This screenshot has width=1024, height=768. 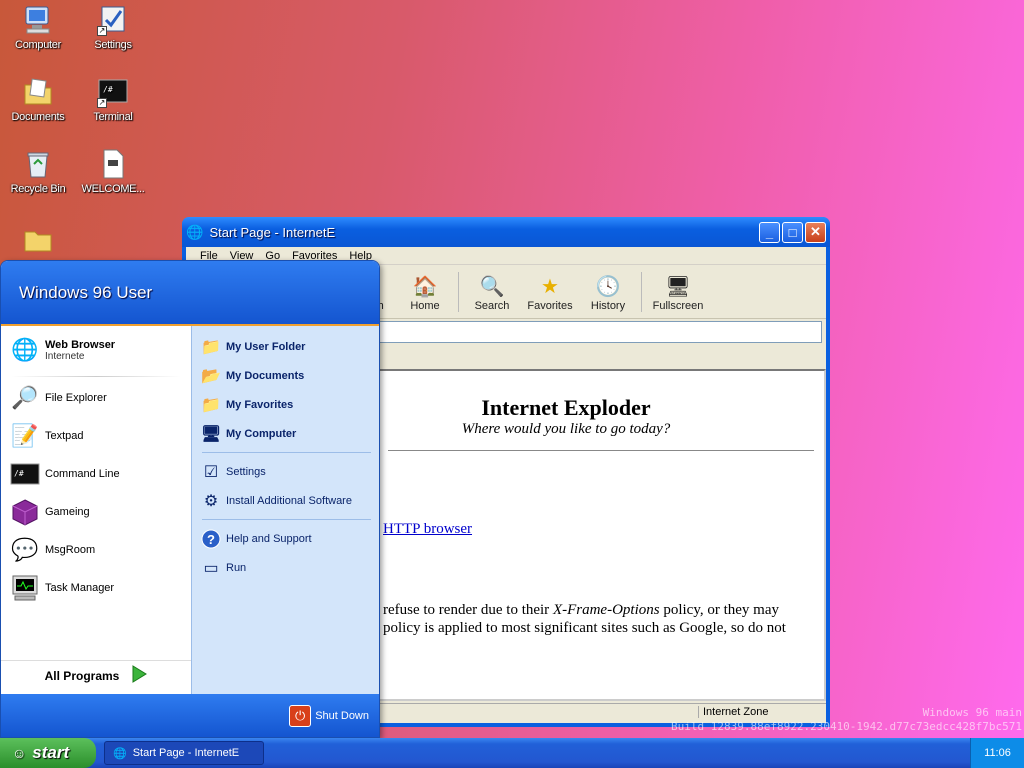 I want to click on desktop-icon-computer: Computer, so click(x=38, y=27).